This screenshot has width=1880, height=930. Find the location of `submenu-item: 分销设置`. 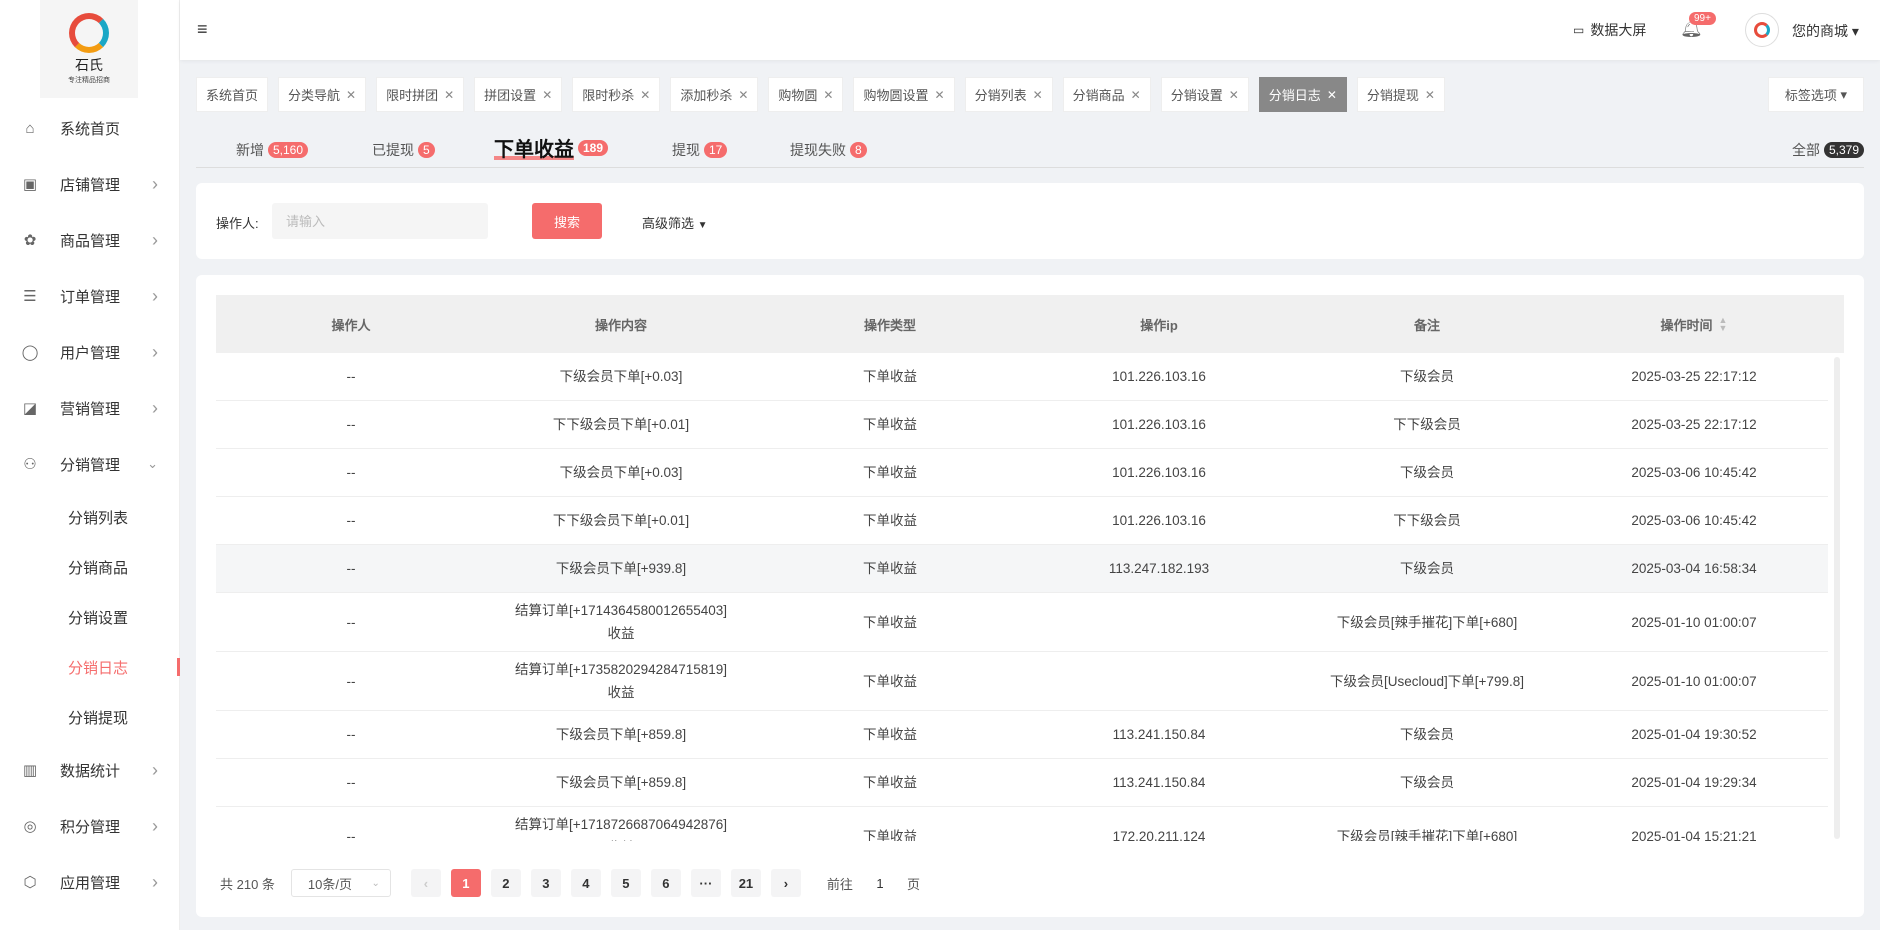

submenu-item: 分销设置 is located at coordinates (90, 617).